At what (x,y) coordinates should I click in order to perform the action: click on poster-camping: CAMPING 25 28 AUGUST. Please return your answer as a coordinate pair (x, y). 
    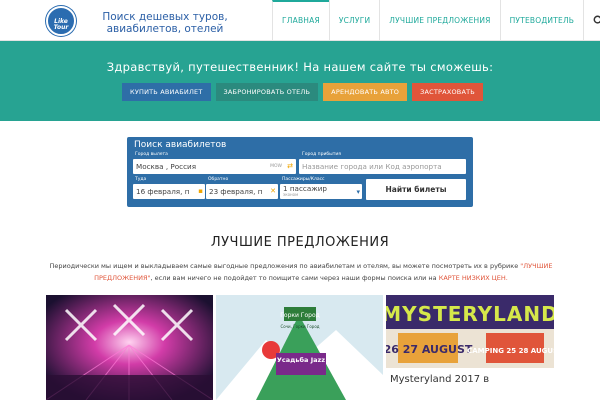
    Looking at the image, I should click on (510, 351).